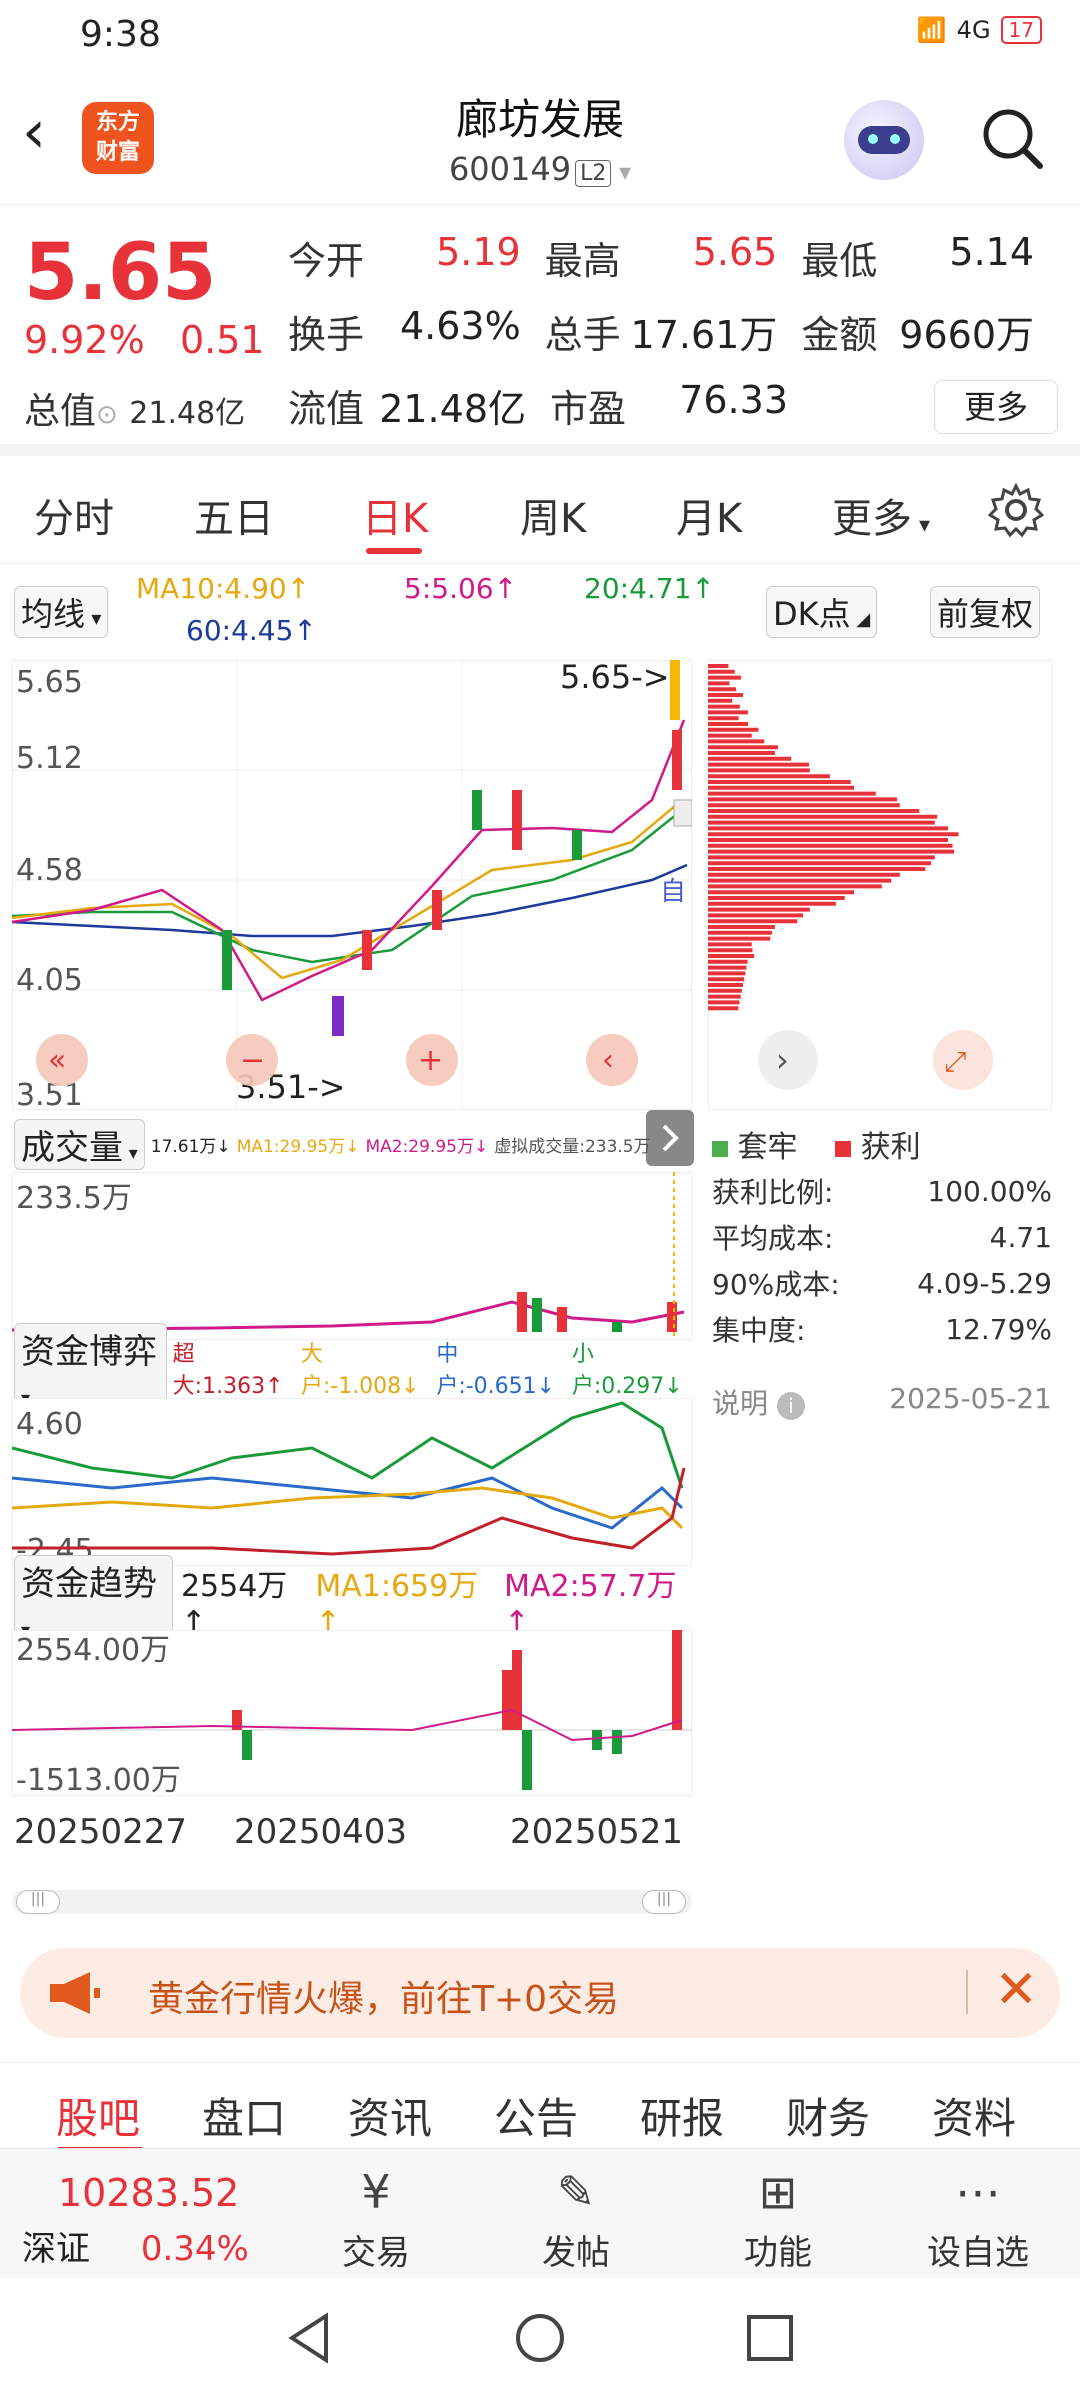 Image resolution: width=1080 pixels, height=2400 pixels. I want to click on close-icon: ✕, so click(1016, 1990).